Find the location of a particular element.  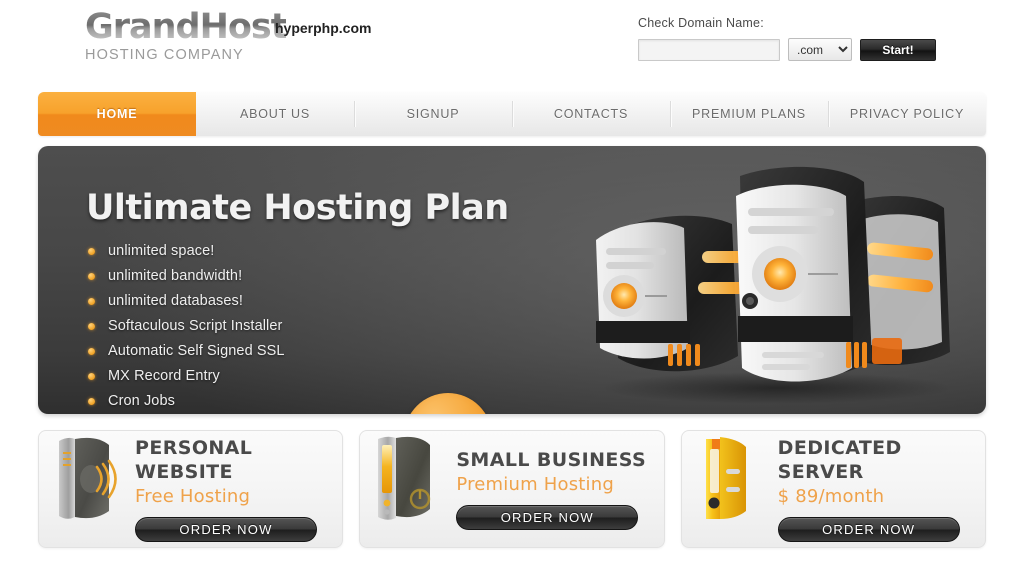

hero-feature-item: unlimited databases! is located at coordinates (186, 301).